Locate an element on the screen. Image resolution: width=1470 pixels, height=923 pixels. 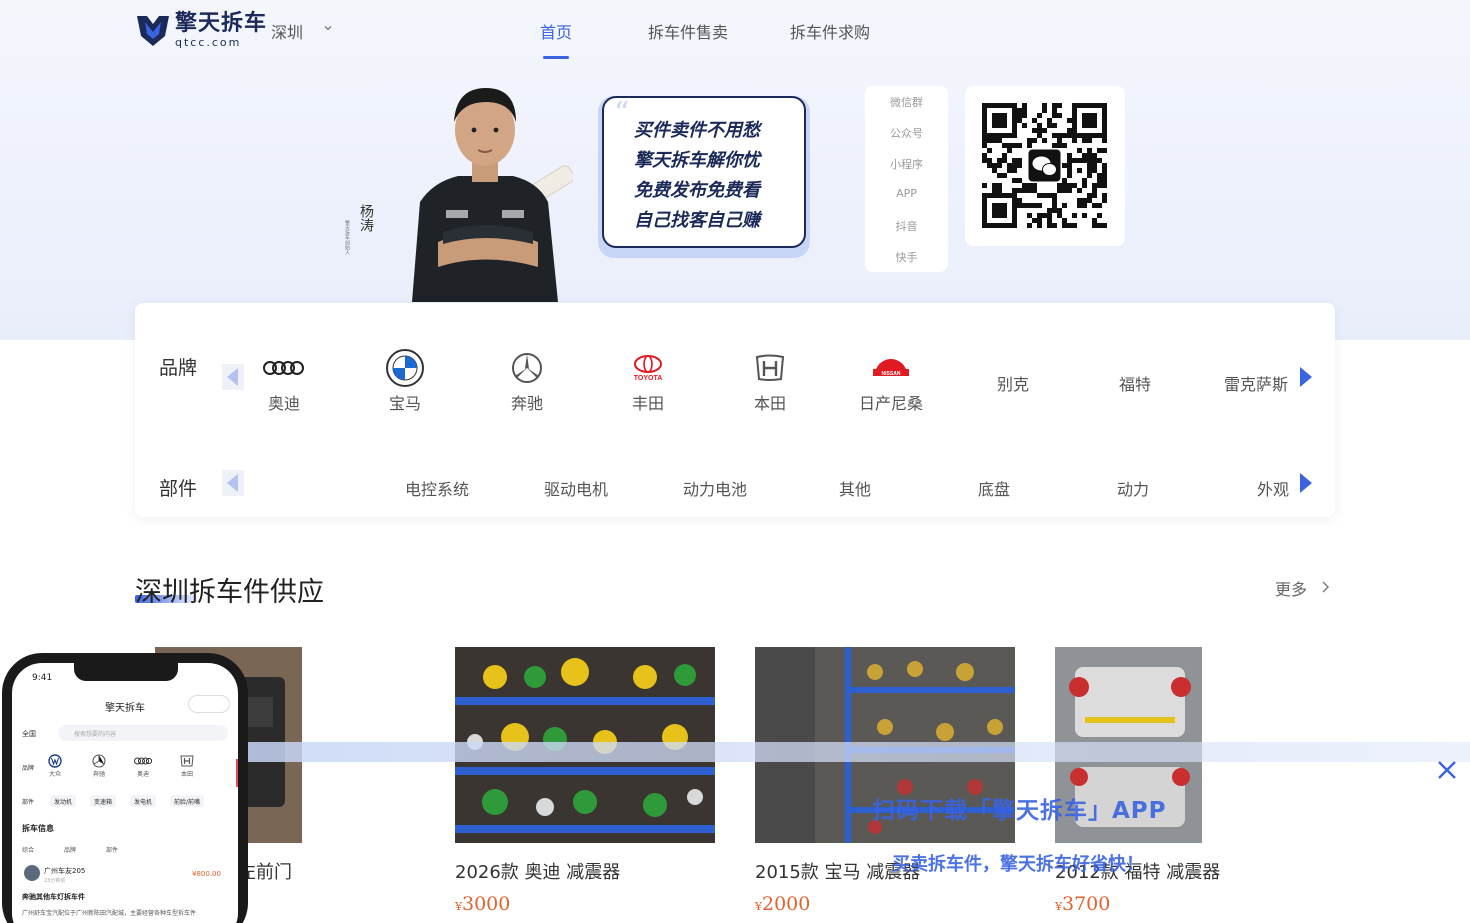
part-row-label: 部件 is located at coordinates (178, 489).